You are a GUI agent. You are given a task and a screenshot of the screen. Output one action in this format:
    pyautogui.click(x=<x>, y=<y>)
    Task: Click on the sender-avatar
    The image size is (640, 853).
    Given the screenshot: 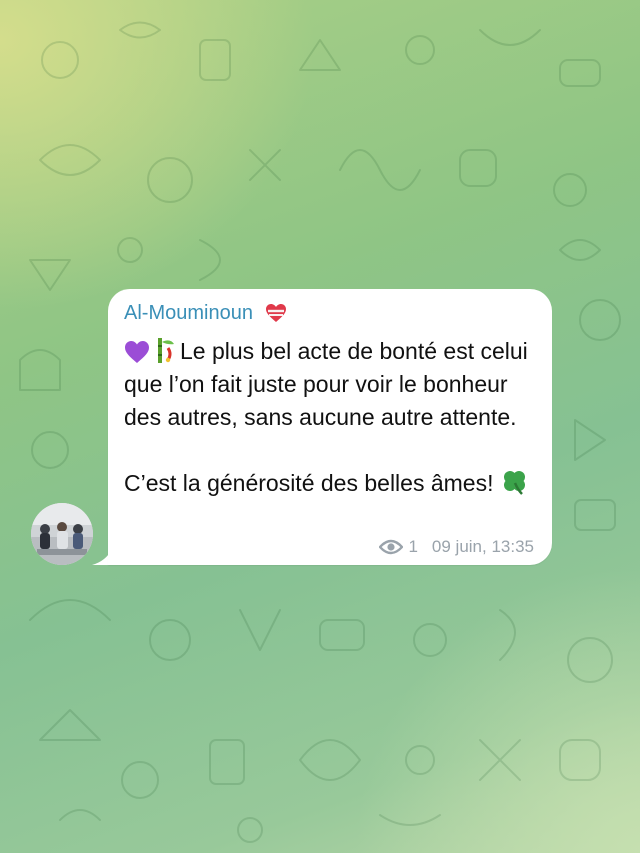 What is the action you would take?
    pyautogui.click(x=62, y=534)
    